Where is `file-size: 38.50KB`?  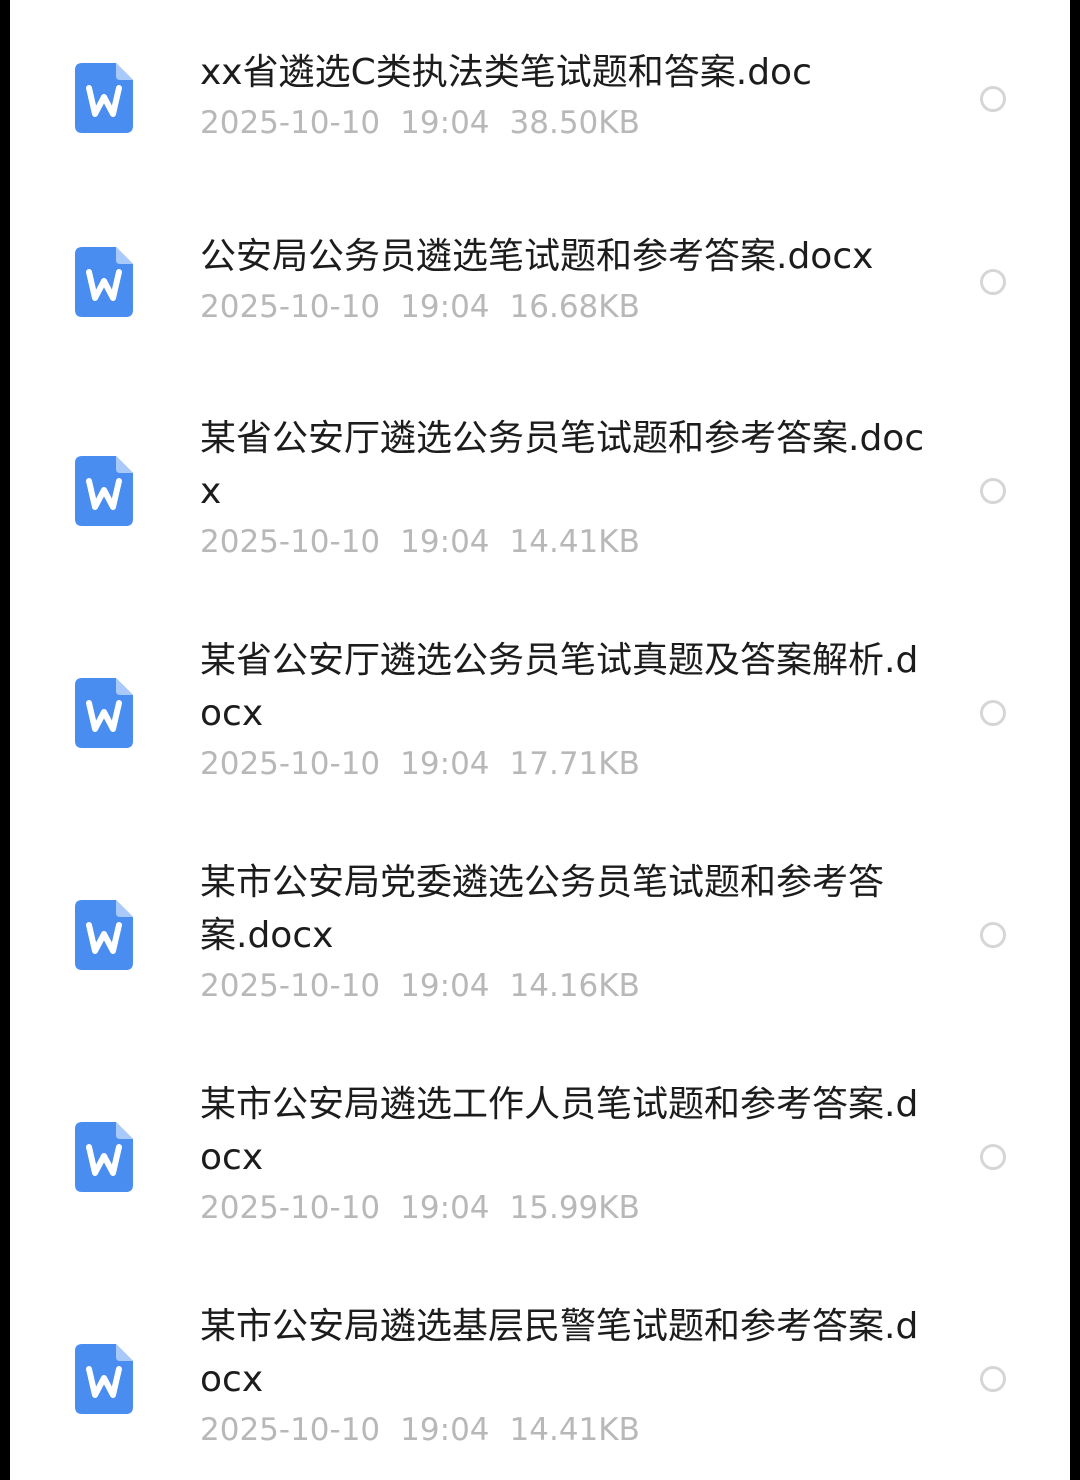
file-size: 38.50KB is located at coordinates (574, 123).